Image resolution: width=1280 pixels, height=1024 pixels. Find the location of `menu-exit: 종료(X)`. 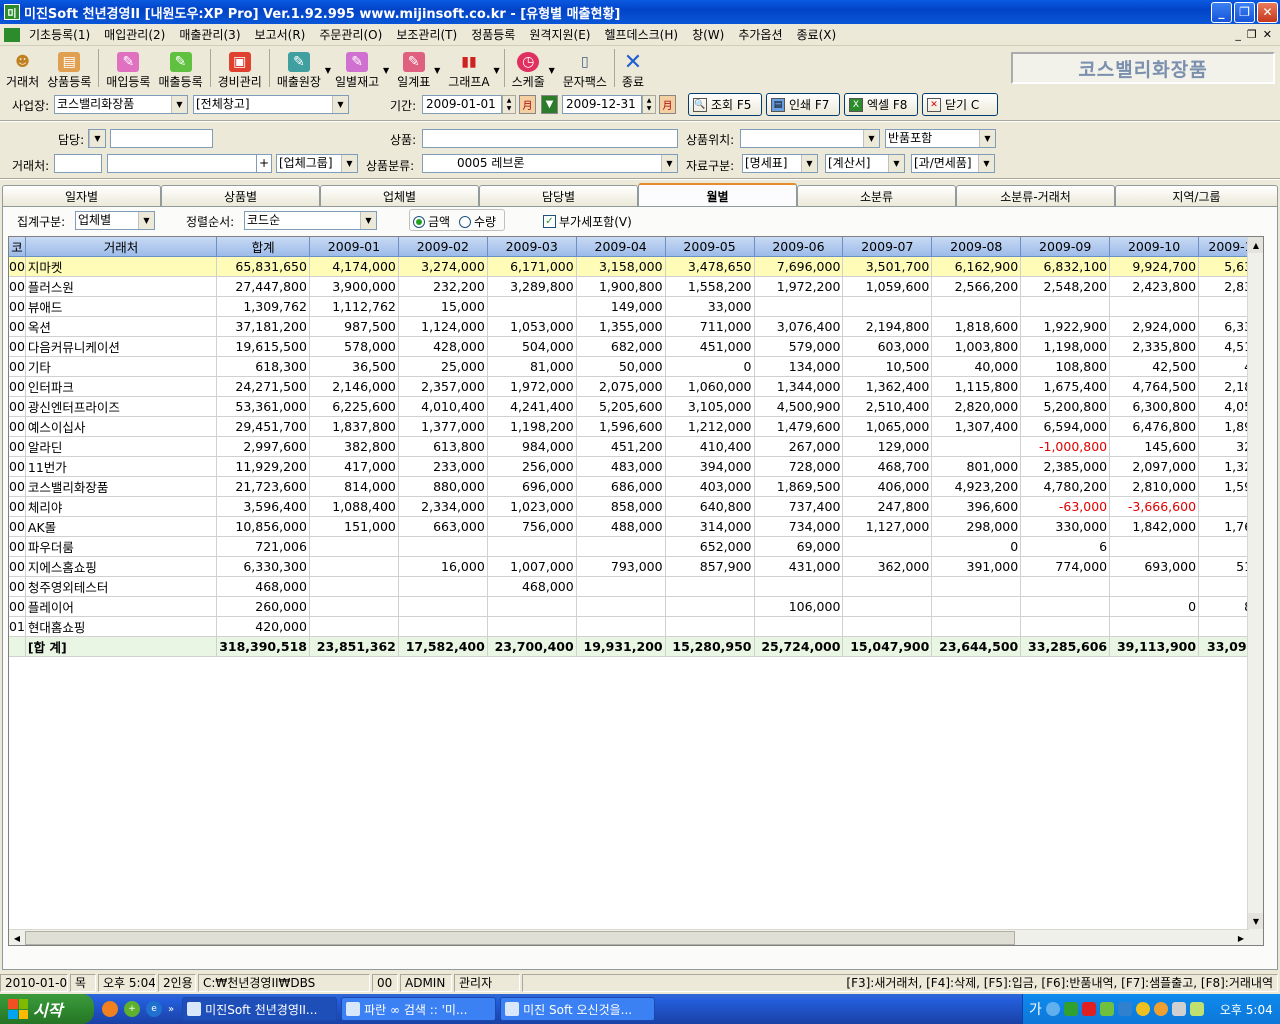

menu-exit: 종료(X) is located at coordinates (817, 34).